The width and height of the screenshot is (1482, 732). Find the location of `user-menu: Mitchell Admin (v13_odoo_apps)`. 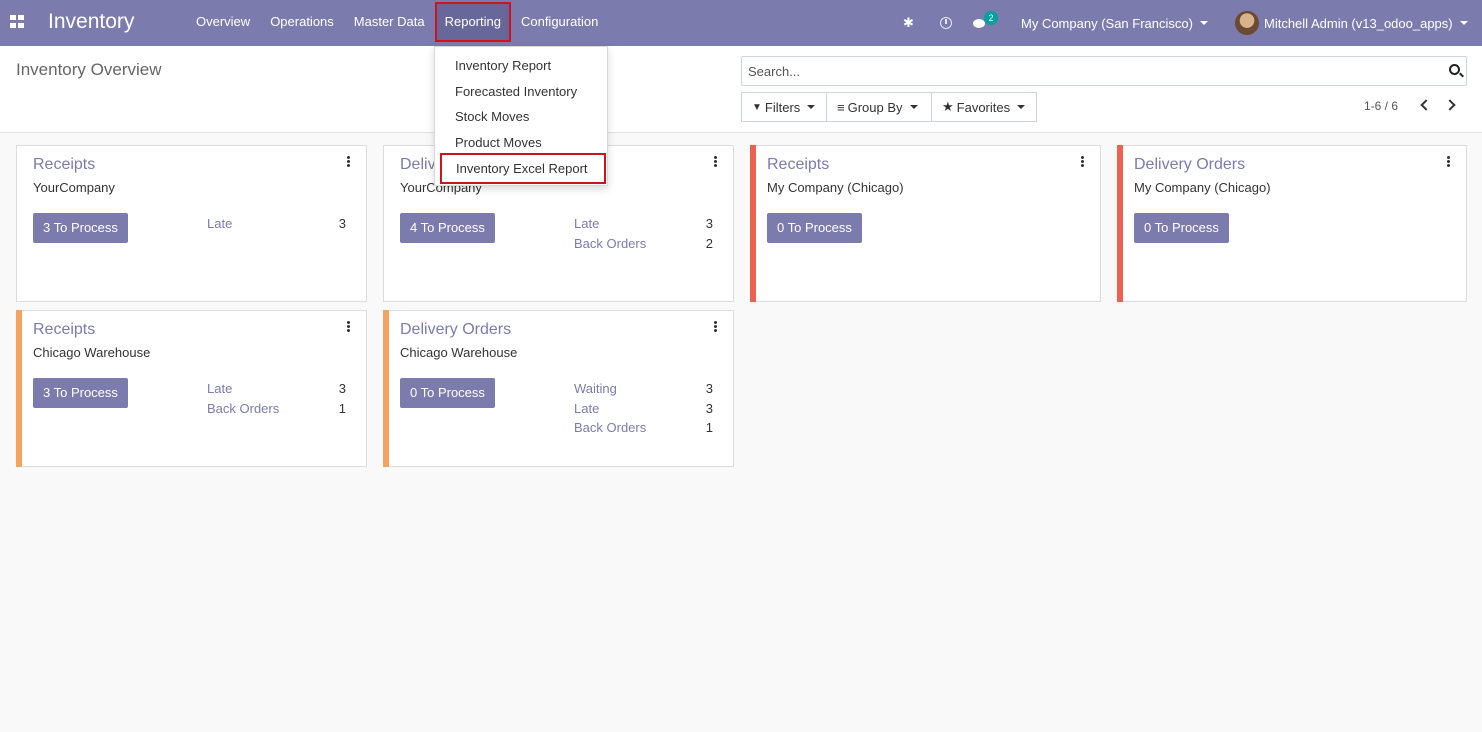

user-menu: Mitchell Admin (v13_odoo_apps) is located at coordinates (1351, 23).